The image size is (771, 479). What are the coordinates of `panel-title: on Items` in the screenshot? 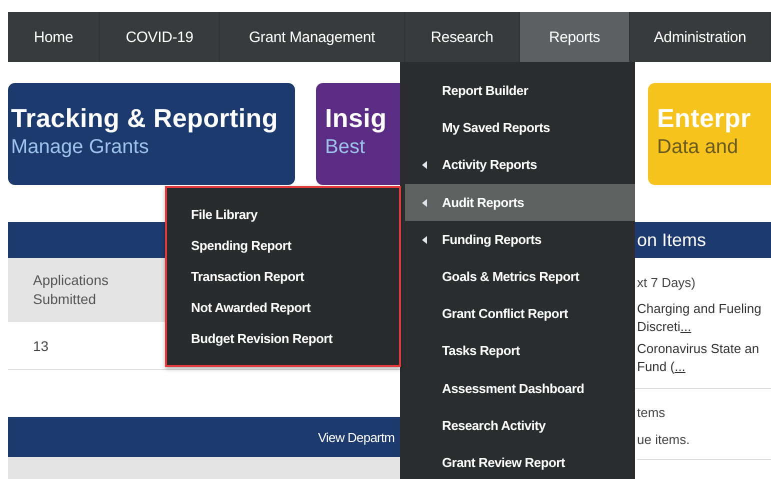 It's located at (671, 240).